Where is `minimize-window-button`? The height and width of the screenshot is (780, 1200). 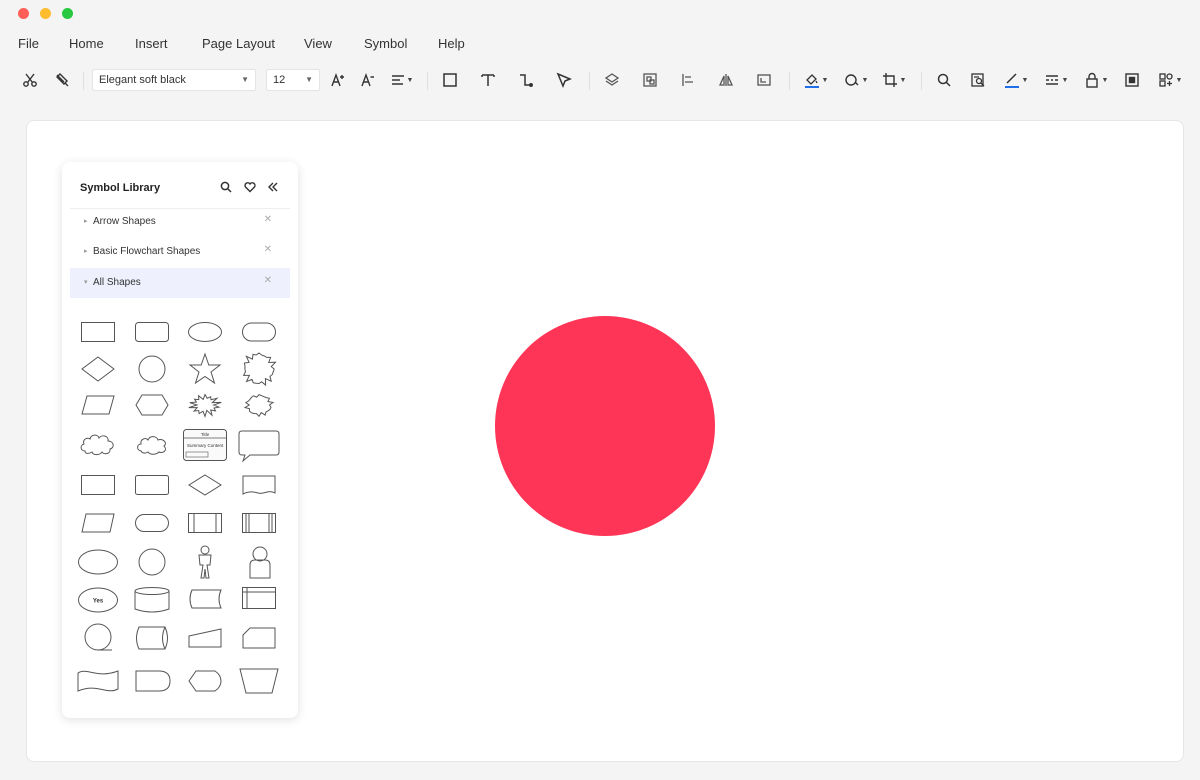 minimize-window-button is located at coordinates (45, 13).